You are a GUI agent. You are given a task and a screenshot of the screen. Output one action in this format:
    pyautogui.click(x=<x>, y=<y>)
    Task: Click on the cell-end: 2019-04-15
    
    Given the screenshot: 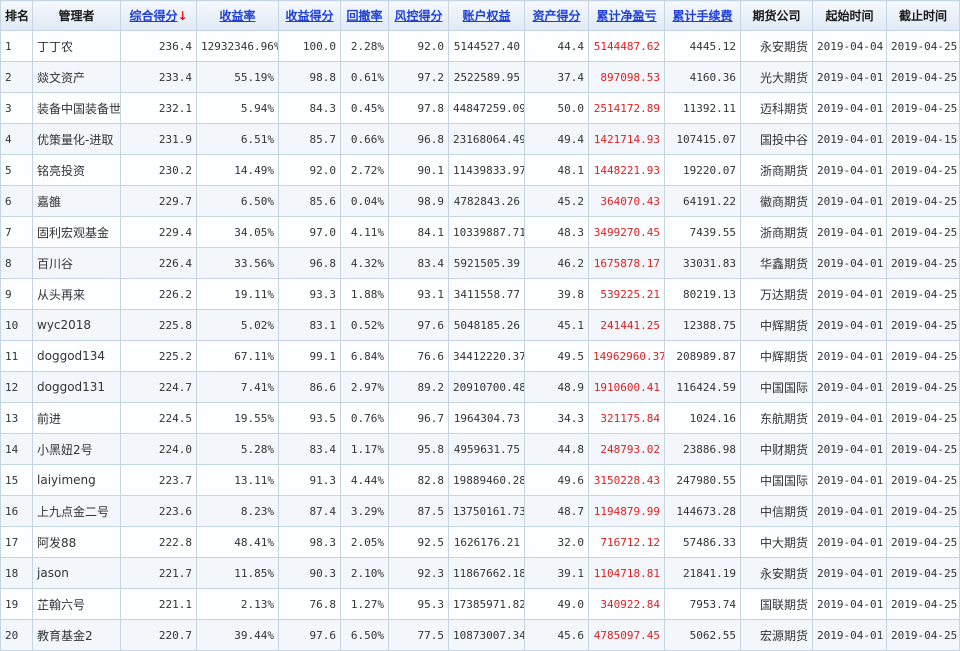 What is the action you would take?
    pyautogui.click(x=923, y=139)
    